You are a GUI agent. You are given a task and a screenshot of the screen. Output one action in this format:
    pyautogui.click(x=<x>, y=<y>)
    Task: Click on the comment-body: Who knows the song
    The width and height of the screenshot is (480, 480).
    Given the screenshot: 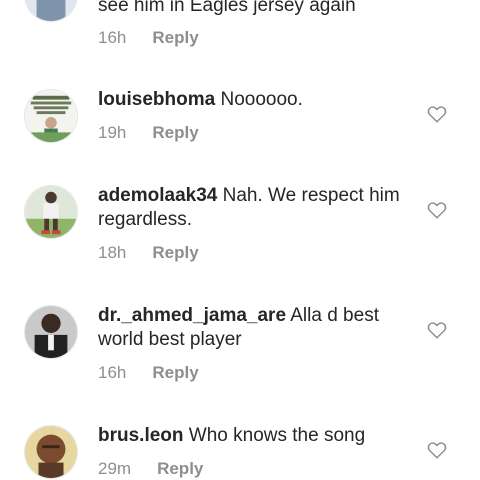 What is the action you would take?
    pyautogui.click(x=277, y=435)
    